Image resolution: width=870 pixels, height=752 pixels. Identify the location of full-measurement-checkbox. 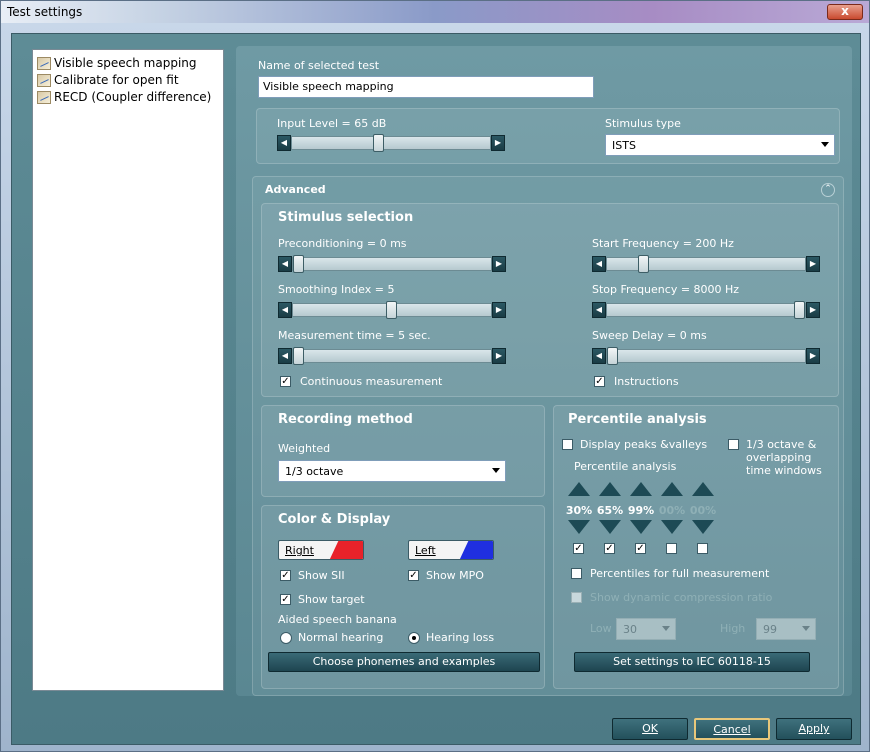
(576, 573).